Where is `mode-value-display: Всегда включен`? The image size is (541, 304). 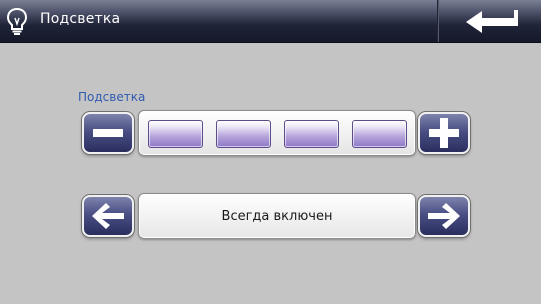
mode-value-display: Всегда включен is located at coordinates (277, 216).